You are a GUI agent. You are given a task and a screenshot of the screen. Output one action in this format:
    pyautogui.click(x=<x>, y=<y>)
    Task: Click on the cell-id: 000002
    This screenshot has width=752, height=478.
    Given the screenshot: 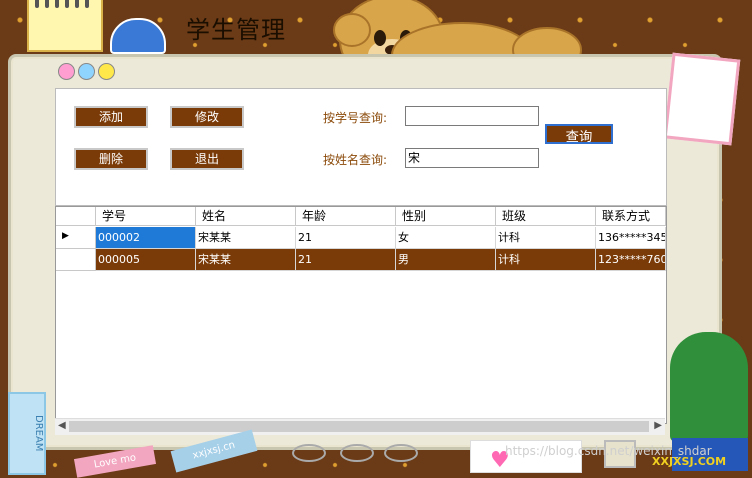 What is the action you would take?
    pyautogui.click(x=146, y=238)
    